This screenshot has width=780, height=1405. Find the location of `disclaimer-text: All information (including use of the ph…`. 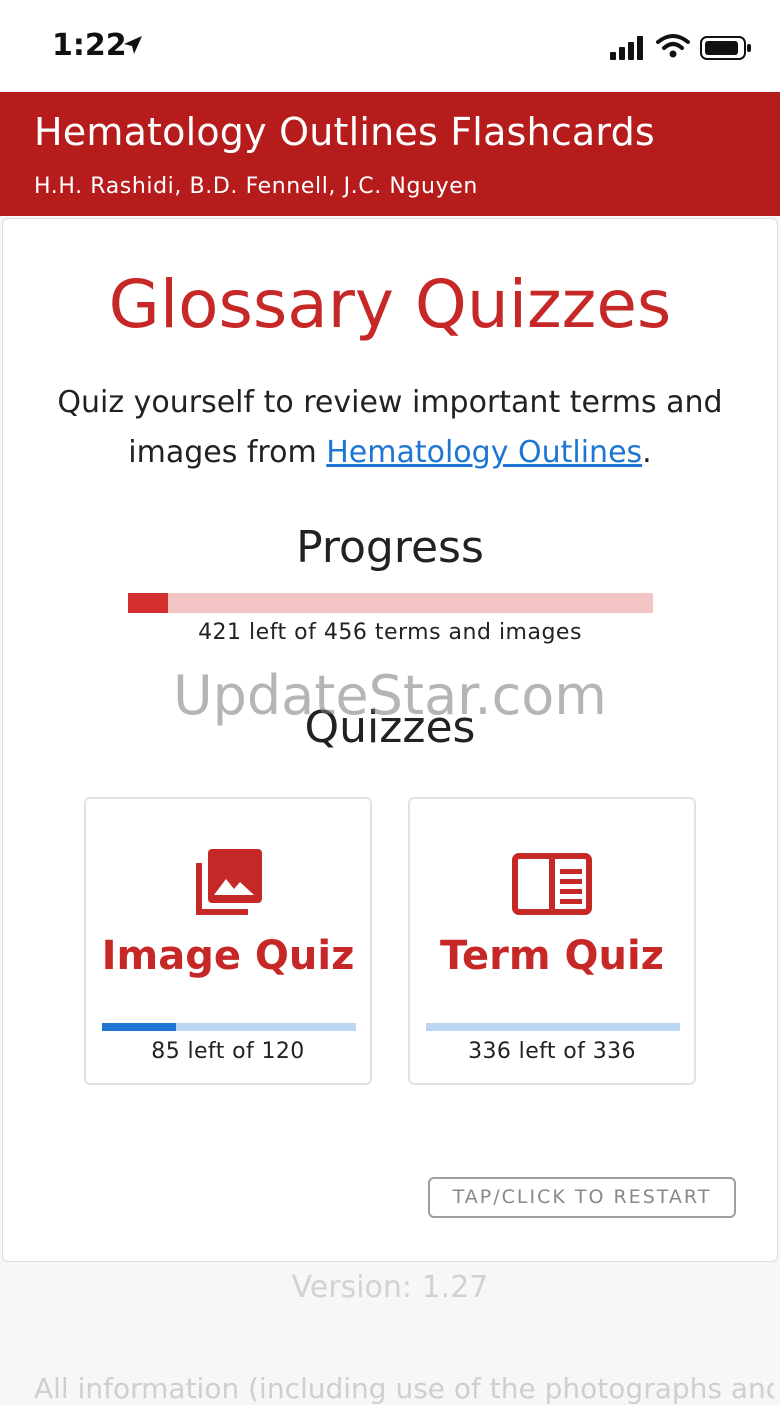

disclaimer-text: All information (including use of the ph… is located at coordinates (404, 1388).